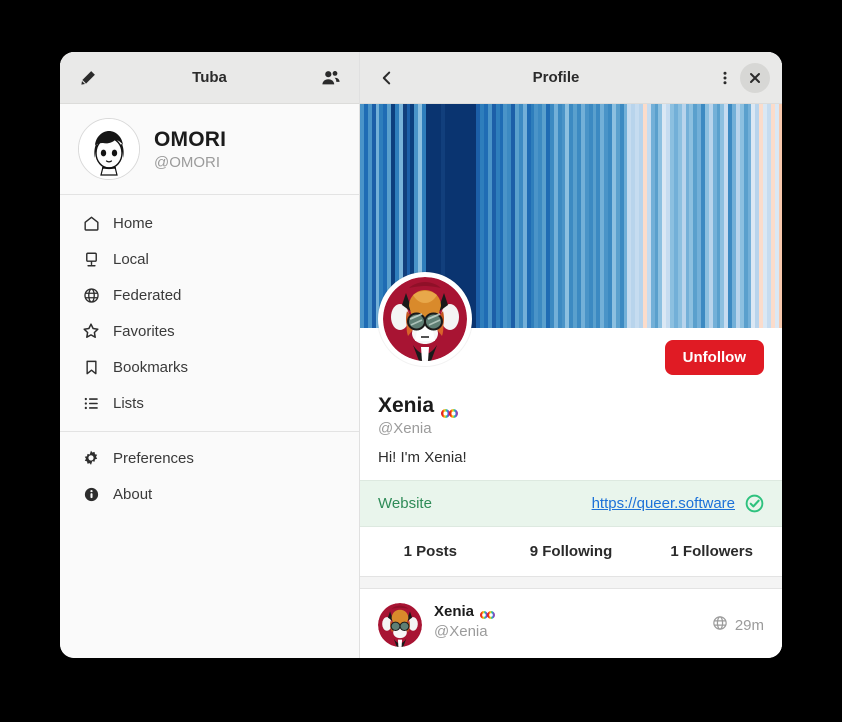 This screenshot has width=842, height=722. What do you see at coordinates (209, 367) in the screenshot?
I see `sidebar-item-bookmarks: Bookmarks` at bounding box center [209, 367].